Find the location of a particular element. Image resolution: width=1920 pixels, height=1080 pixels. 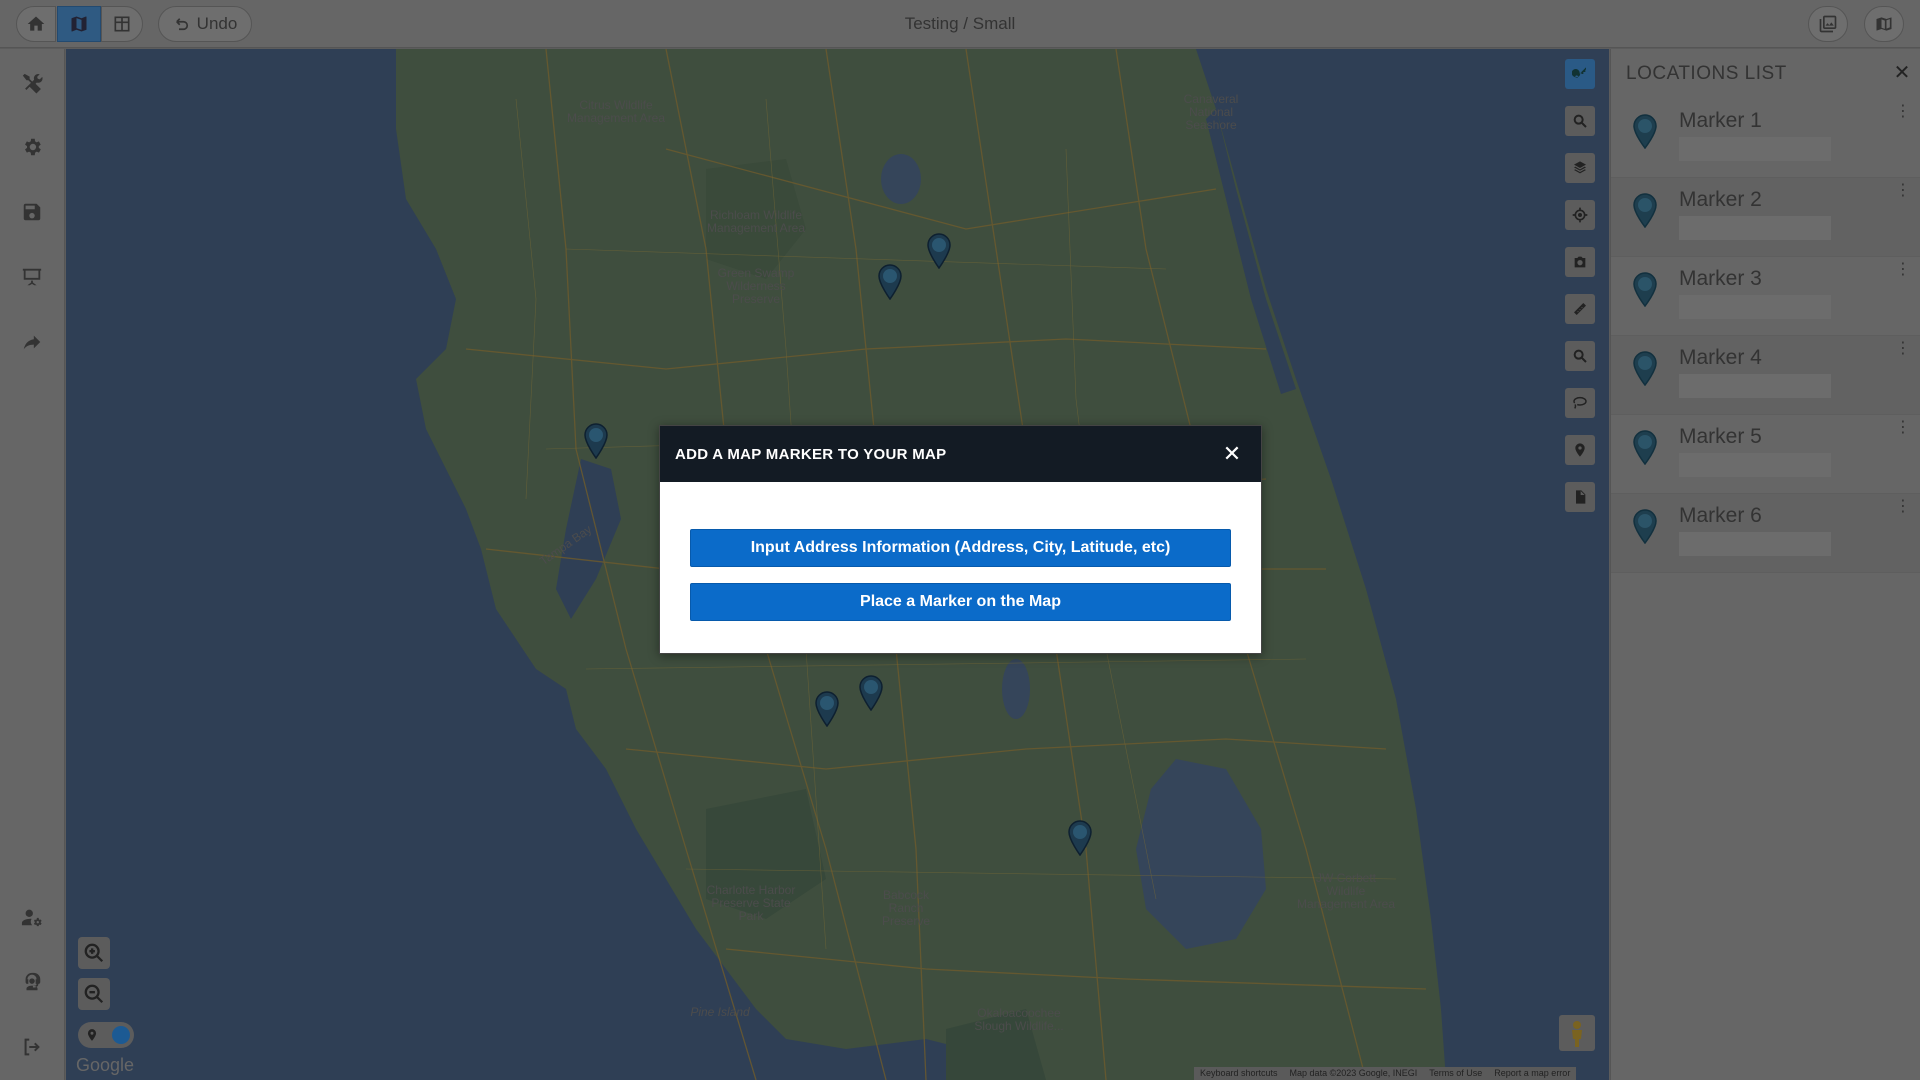

page-title: Testing / Small is located at coordinates (960, 23).